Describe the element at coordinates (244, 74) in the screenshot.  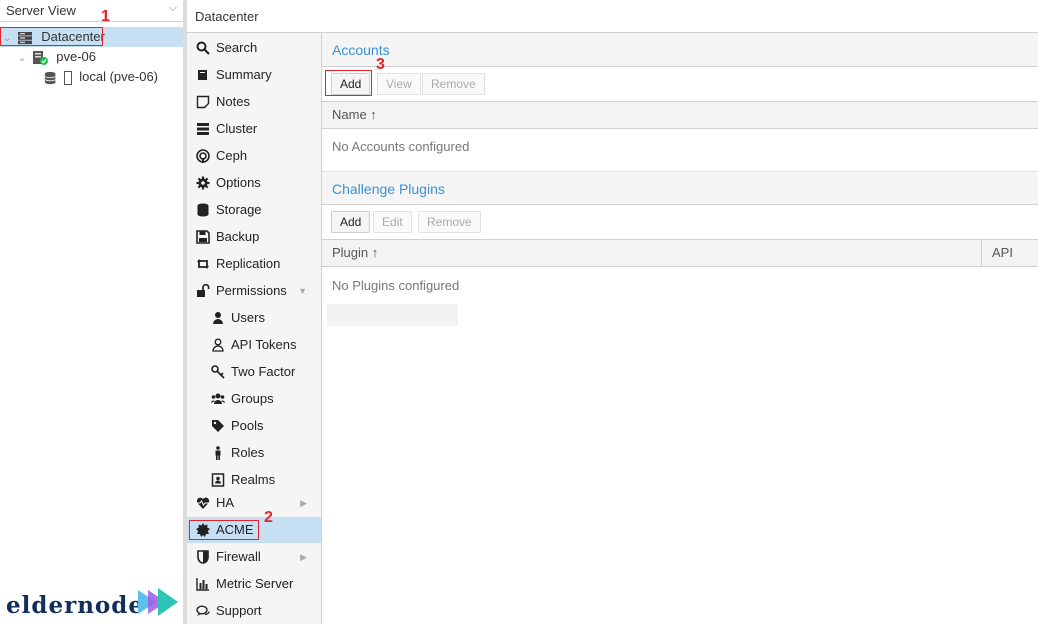
I see `nav-item-label: Summary` at that location.